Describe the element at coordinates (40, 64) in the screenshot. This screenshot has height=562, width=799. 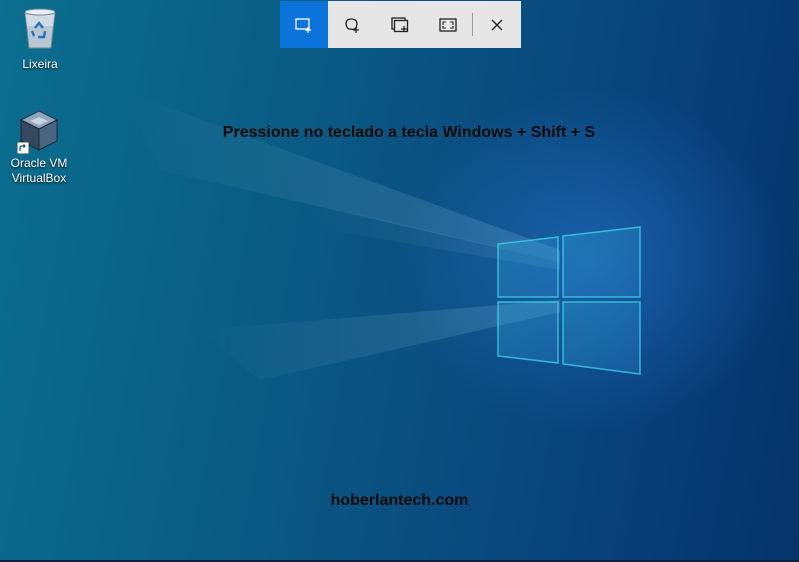
I see `recycle-bin-label: Lixeira` at that location.